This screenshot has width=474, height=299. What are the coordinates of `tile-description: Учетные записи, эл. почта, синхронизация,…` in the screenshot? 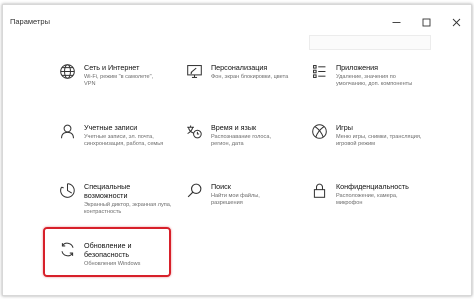 It's located at (124, 141).